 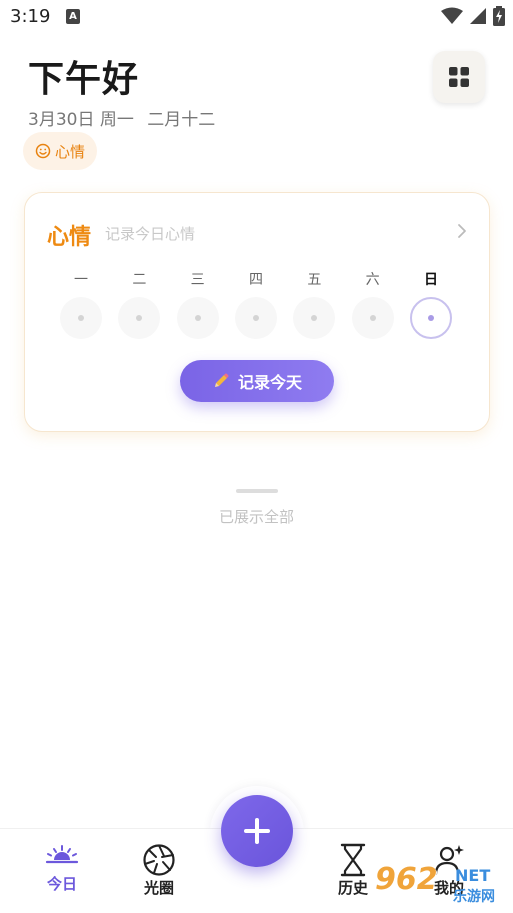 I want to click on aperture-icon, so click(x=159, y=860).